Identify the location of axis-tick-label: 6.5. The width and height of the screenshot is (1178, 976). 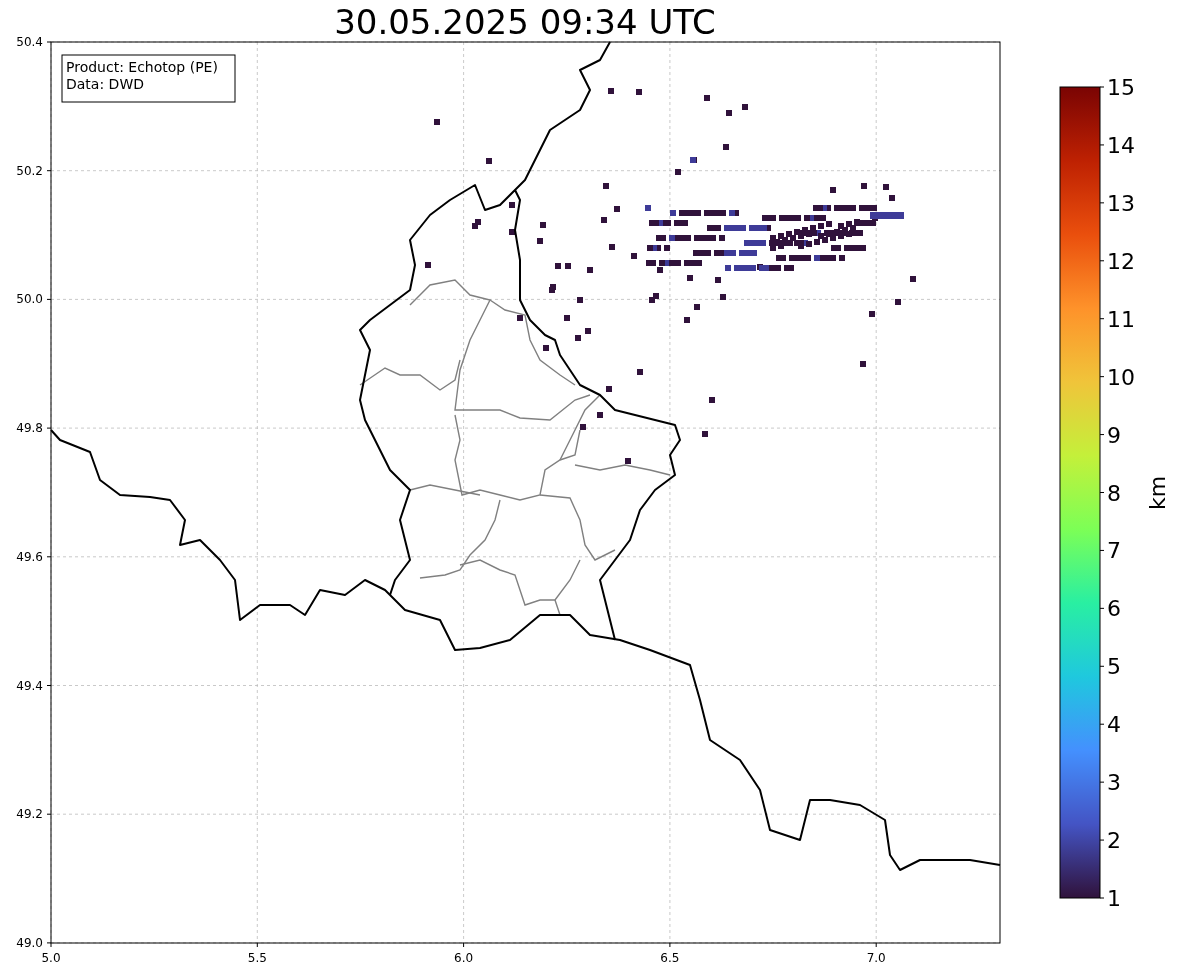
(670, 958).